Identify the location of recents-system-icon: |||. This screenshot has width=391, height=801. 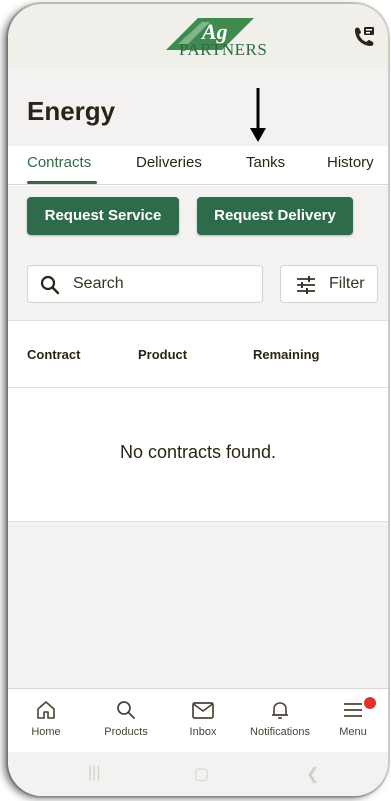
(94, 773).